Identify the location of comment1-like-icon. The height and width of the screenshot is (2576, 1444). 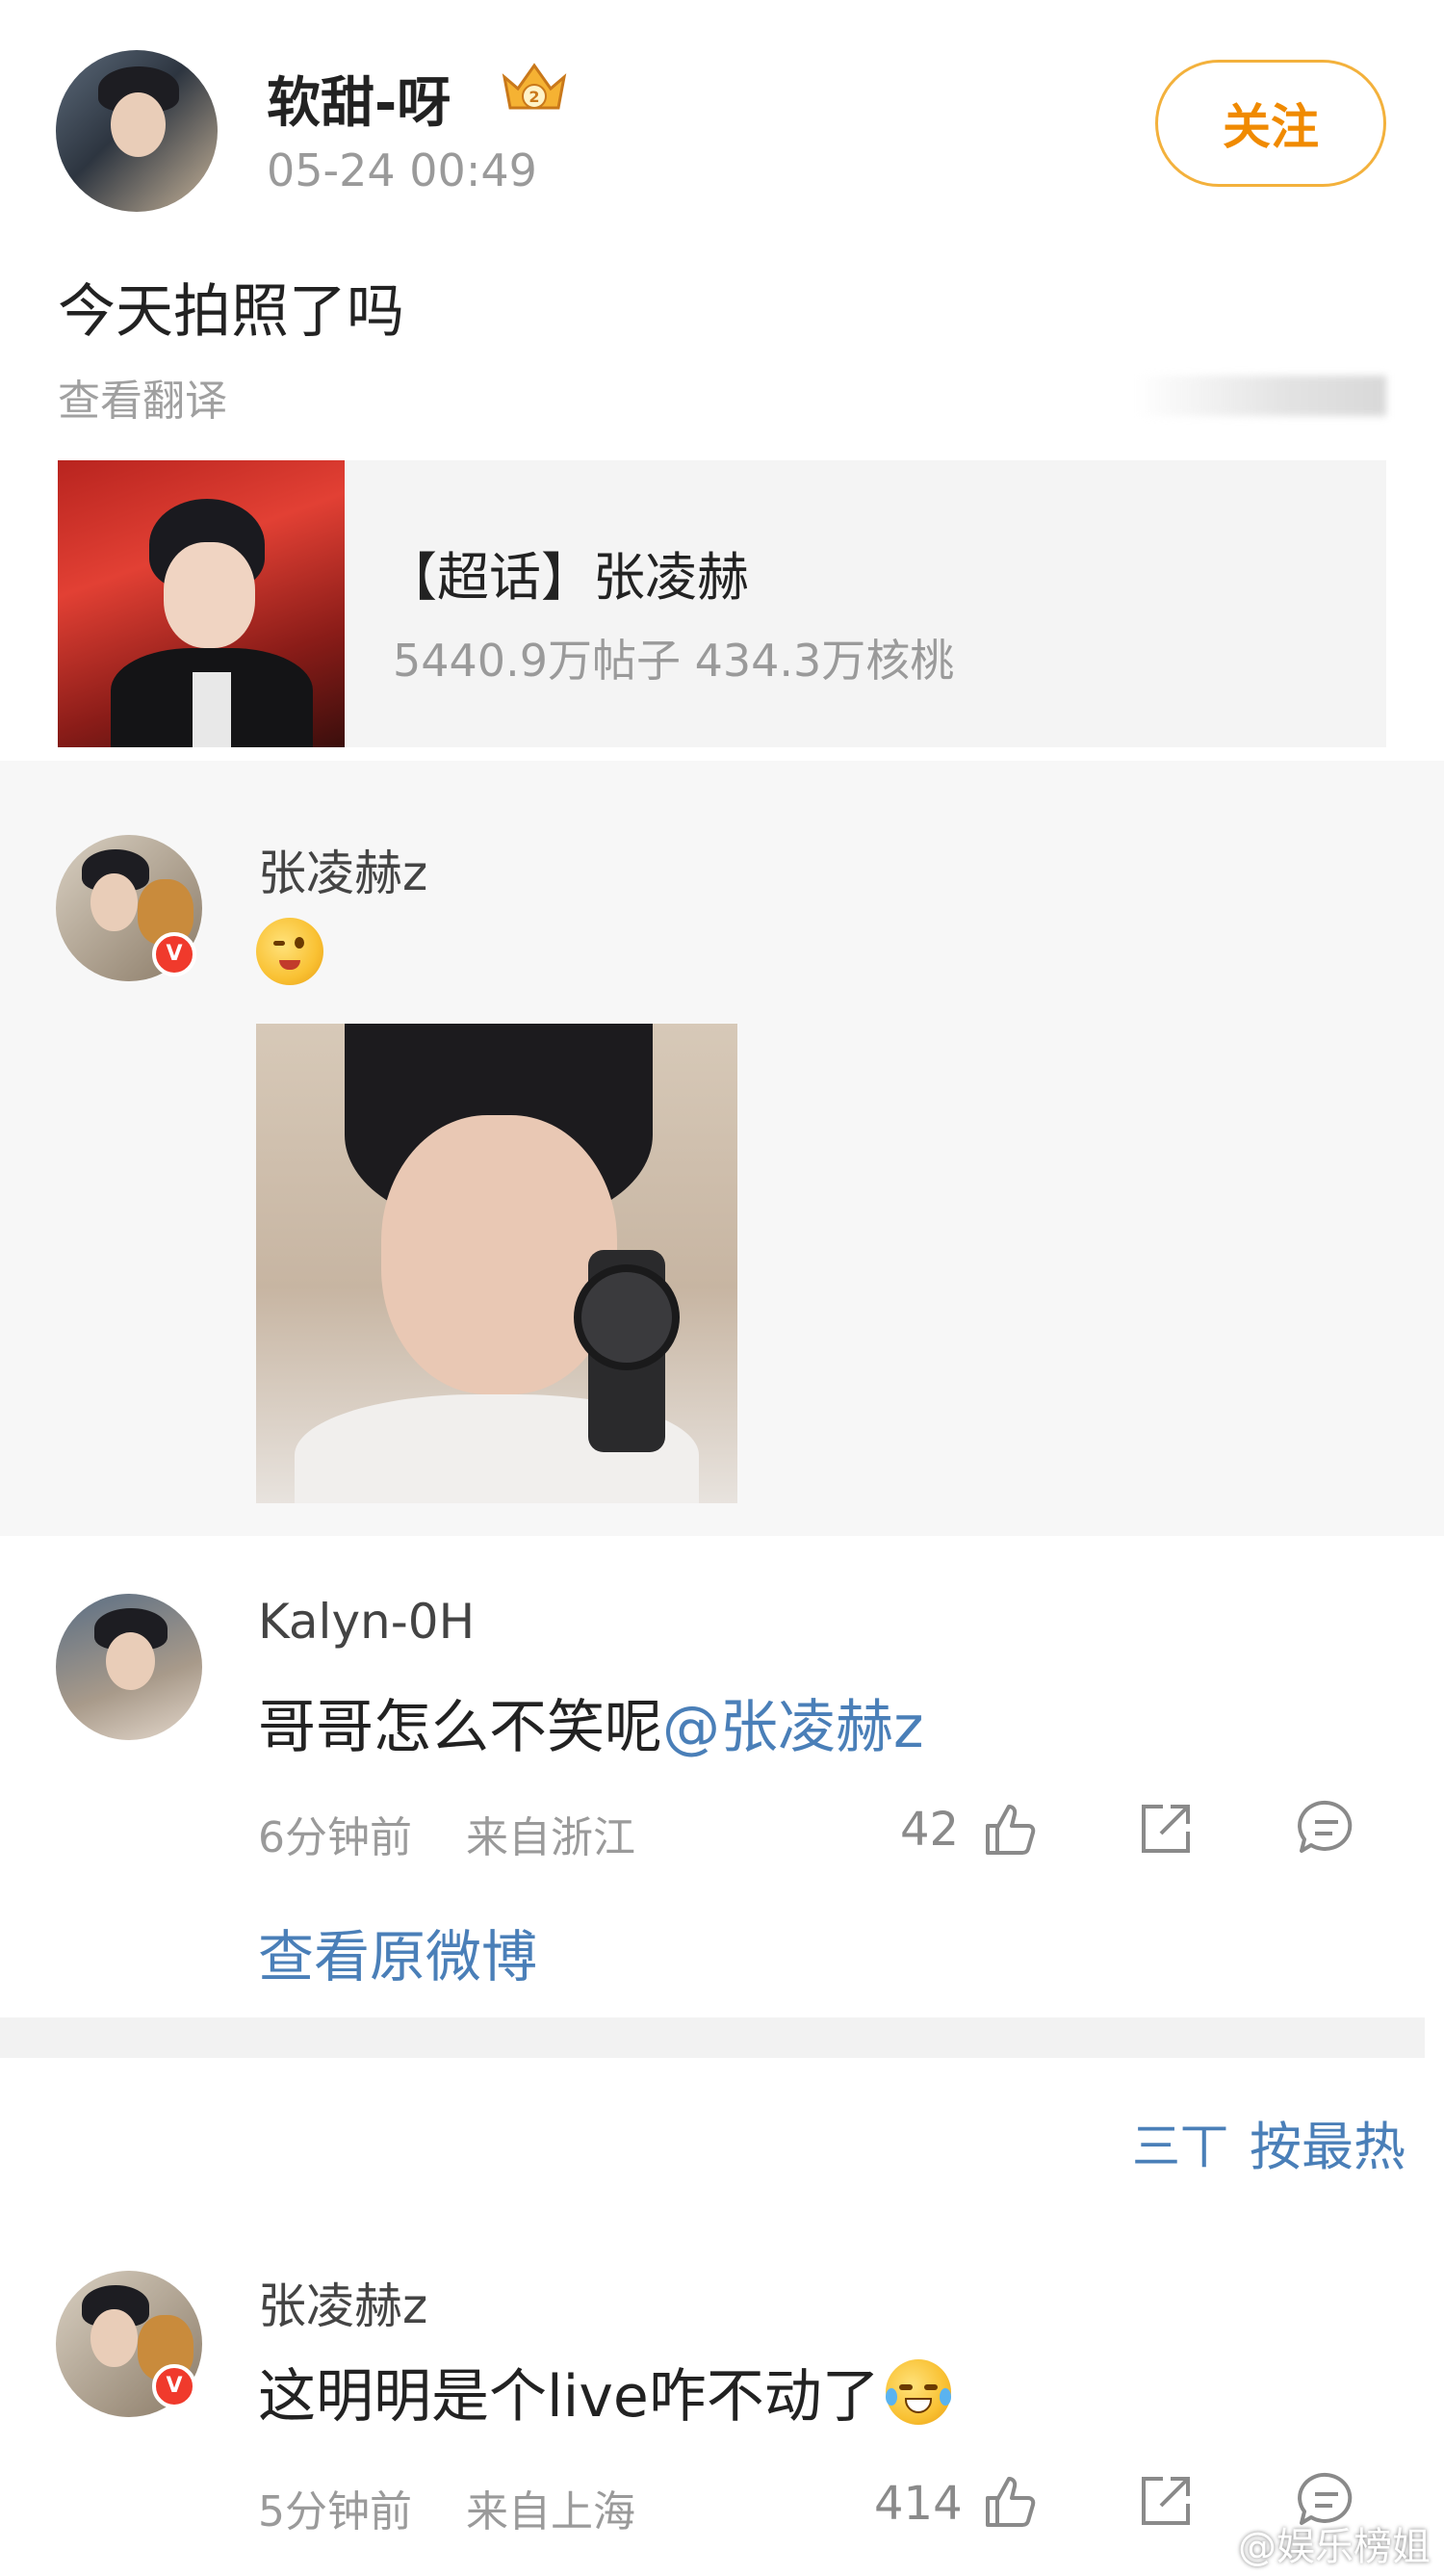
(1010, 1829).